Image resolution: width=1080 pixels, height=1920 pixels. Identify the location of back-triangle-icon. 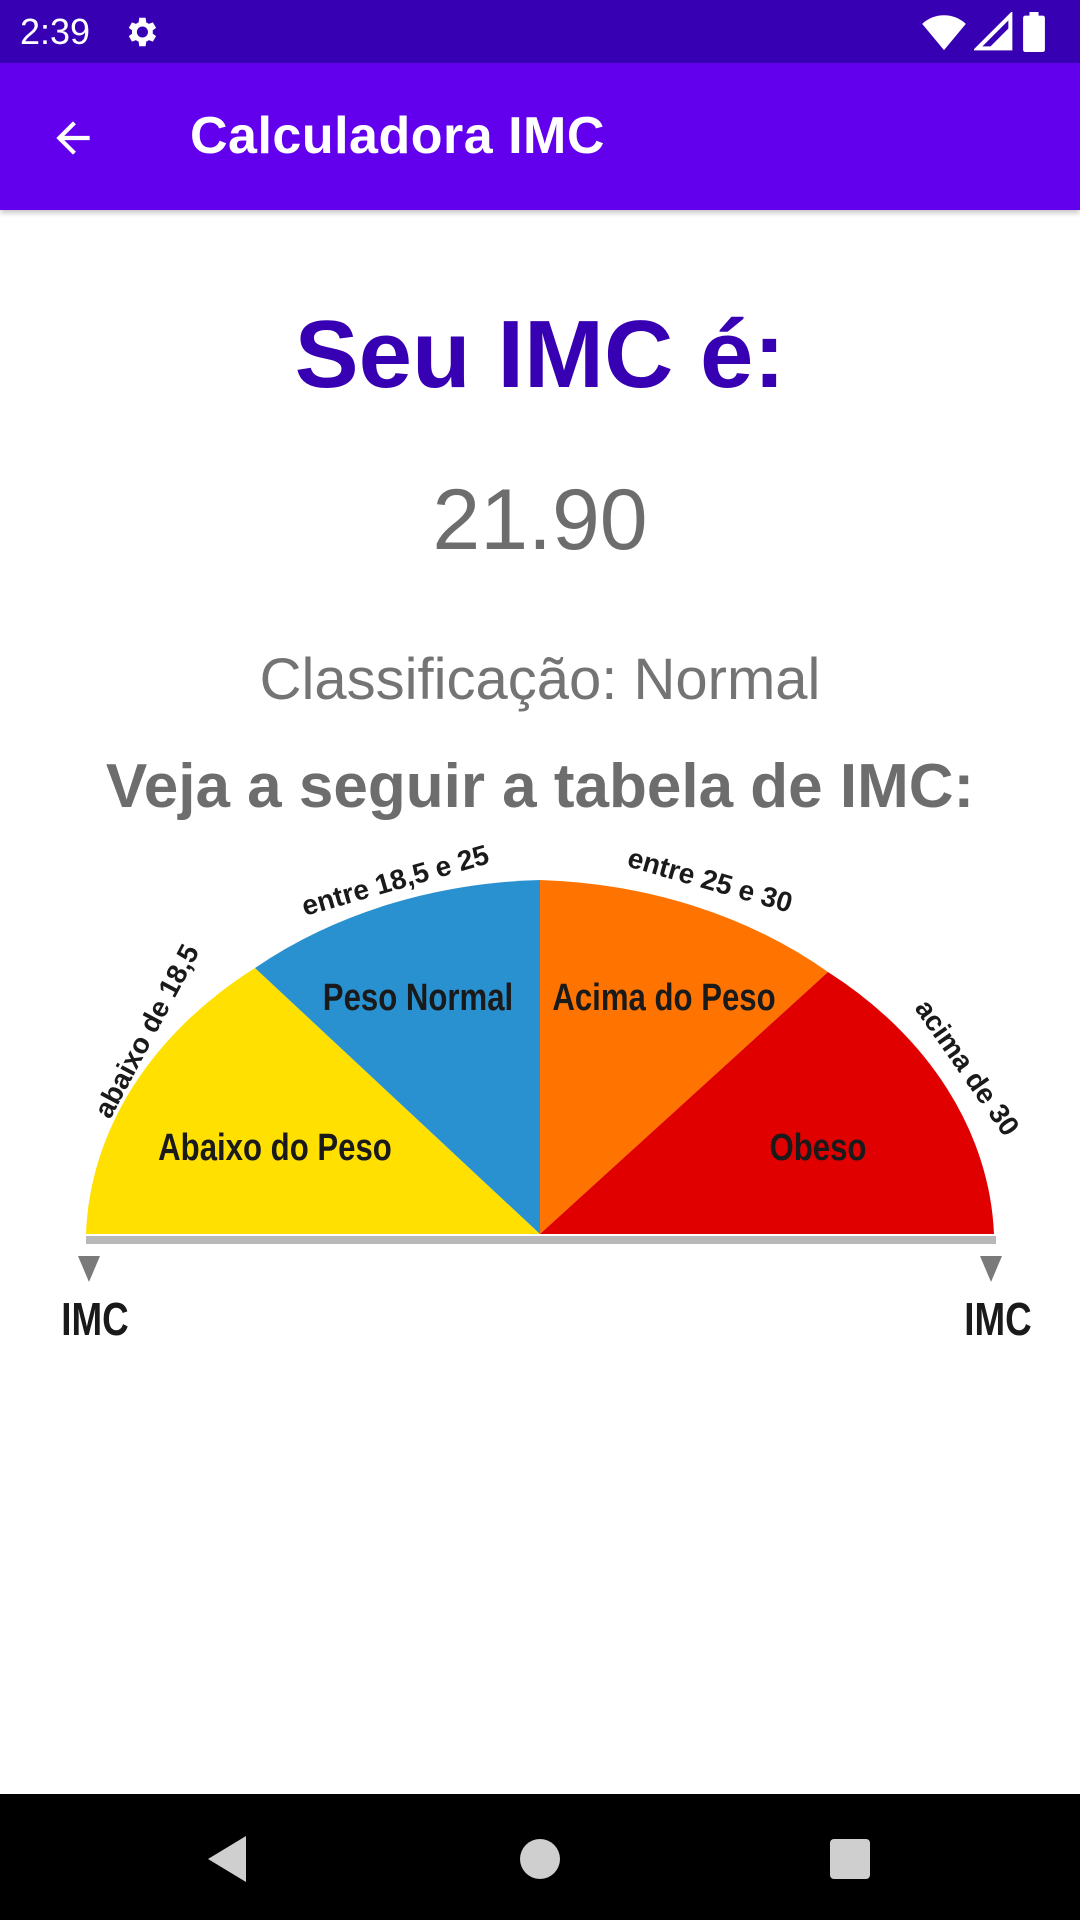
(225, 1859).